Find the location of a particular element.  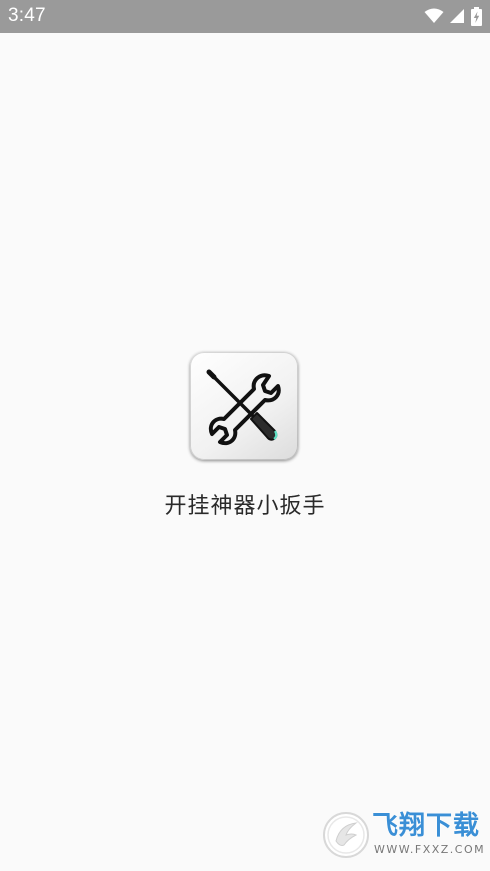

app-name: 开挂神器小扳手 is located at coordinates (245, 506).